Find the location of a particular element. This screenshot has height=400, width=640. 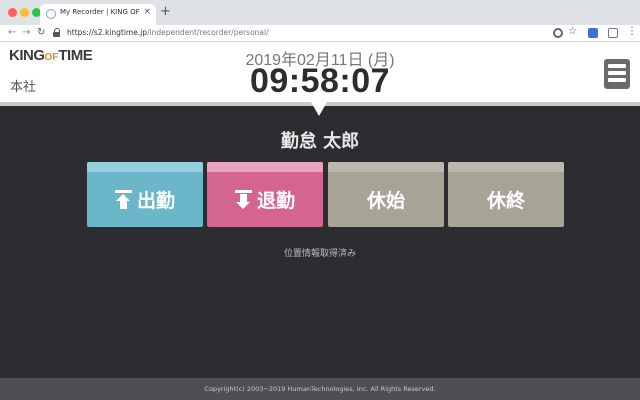

new-tab-button: + is located at coordinates (165, 12).